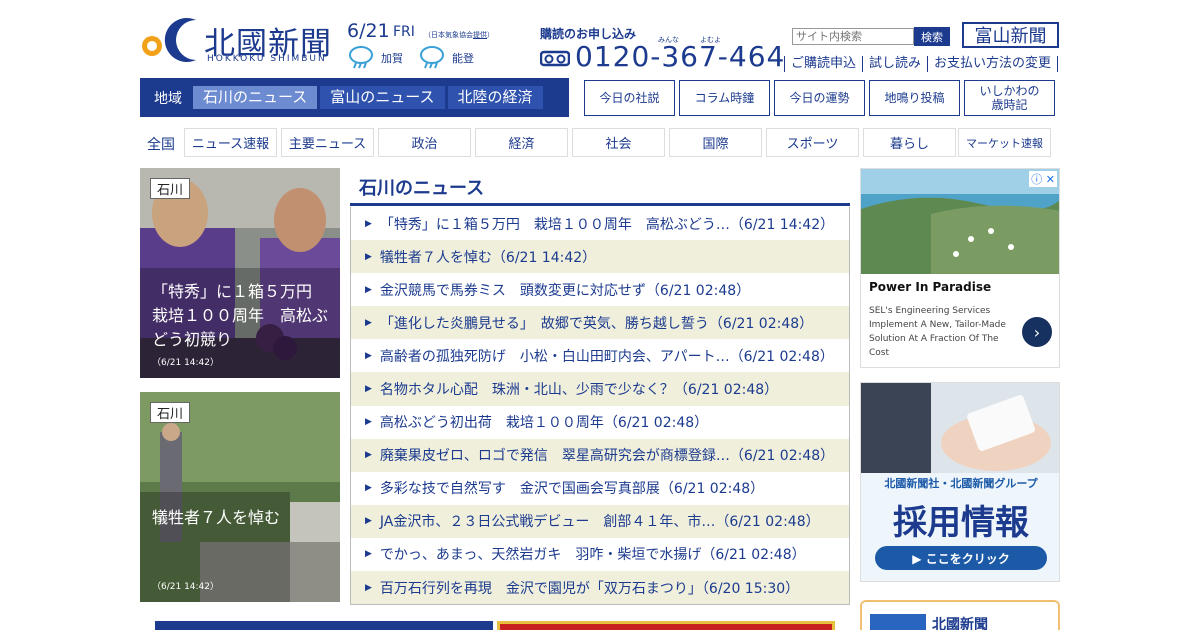 The width and height of the screenshot is (1200, 630). I want to click on current-weekday: FRI, so click(404, 32).